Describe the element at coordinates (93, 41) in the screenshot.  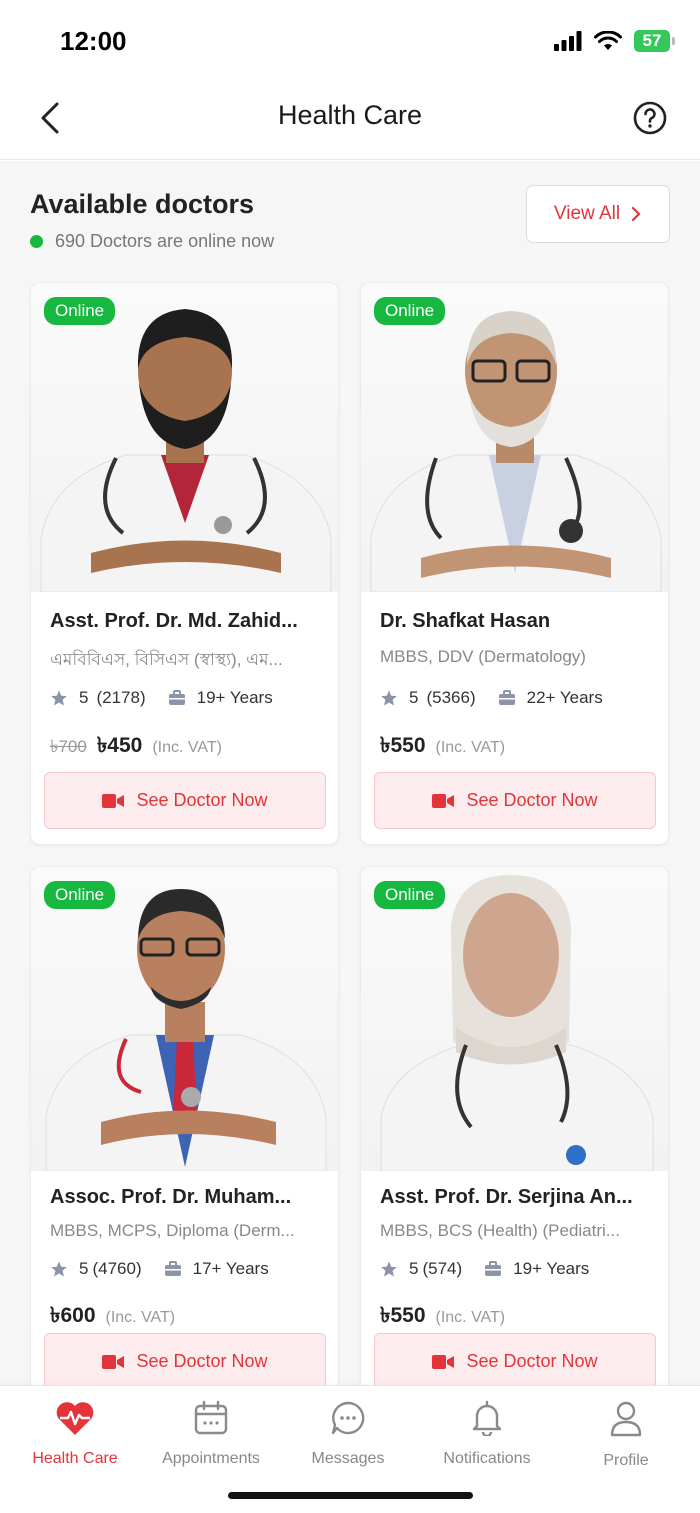
I see `status-time: 12:00` at that location.